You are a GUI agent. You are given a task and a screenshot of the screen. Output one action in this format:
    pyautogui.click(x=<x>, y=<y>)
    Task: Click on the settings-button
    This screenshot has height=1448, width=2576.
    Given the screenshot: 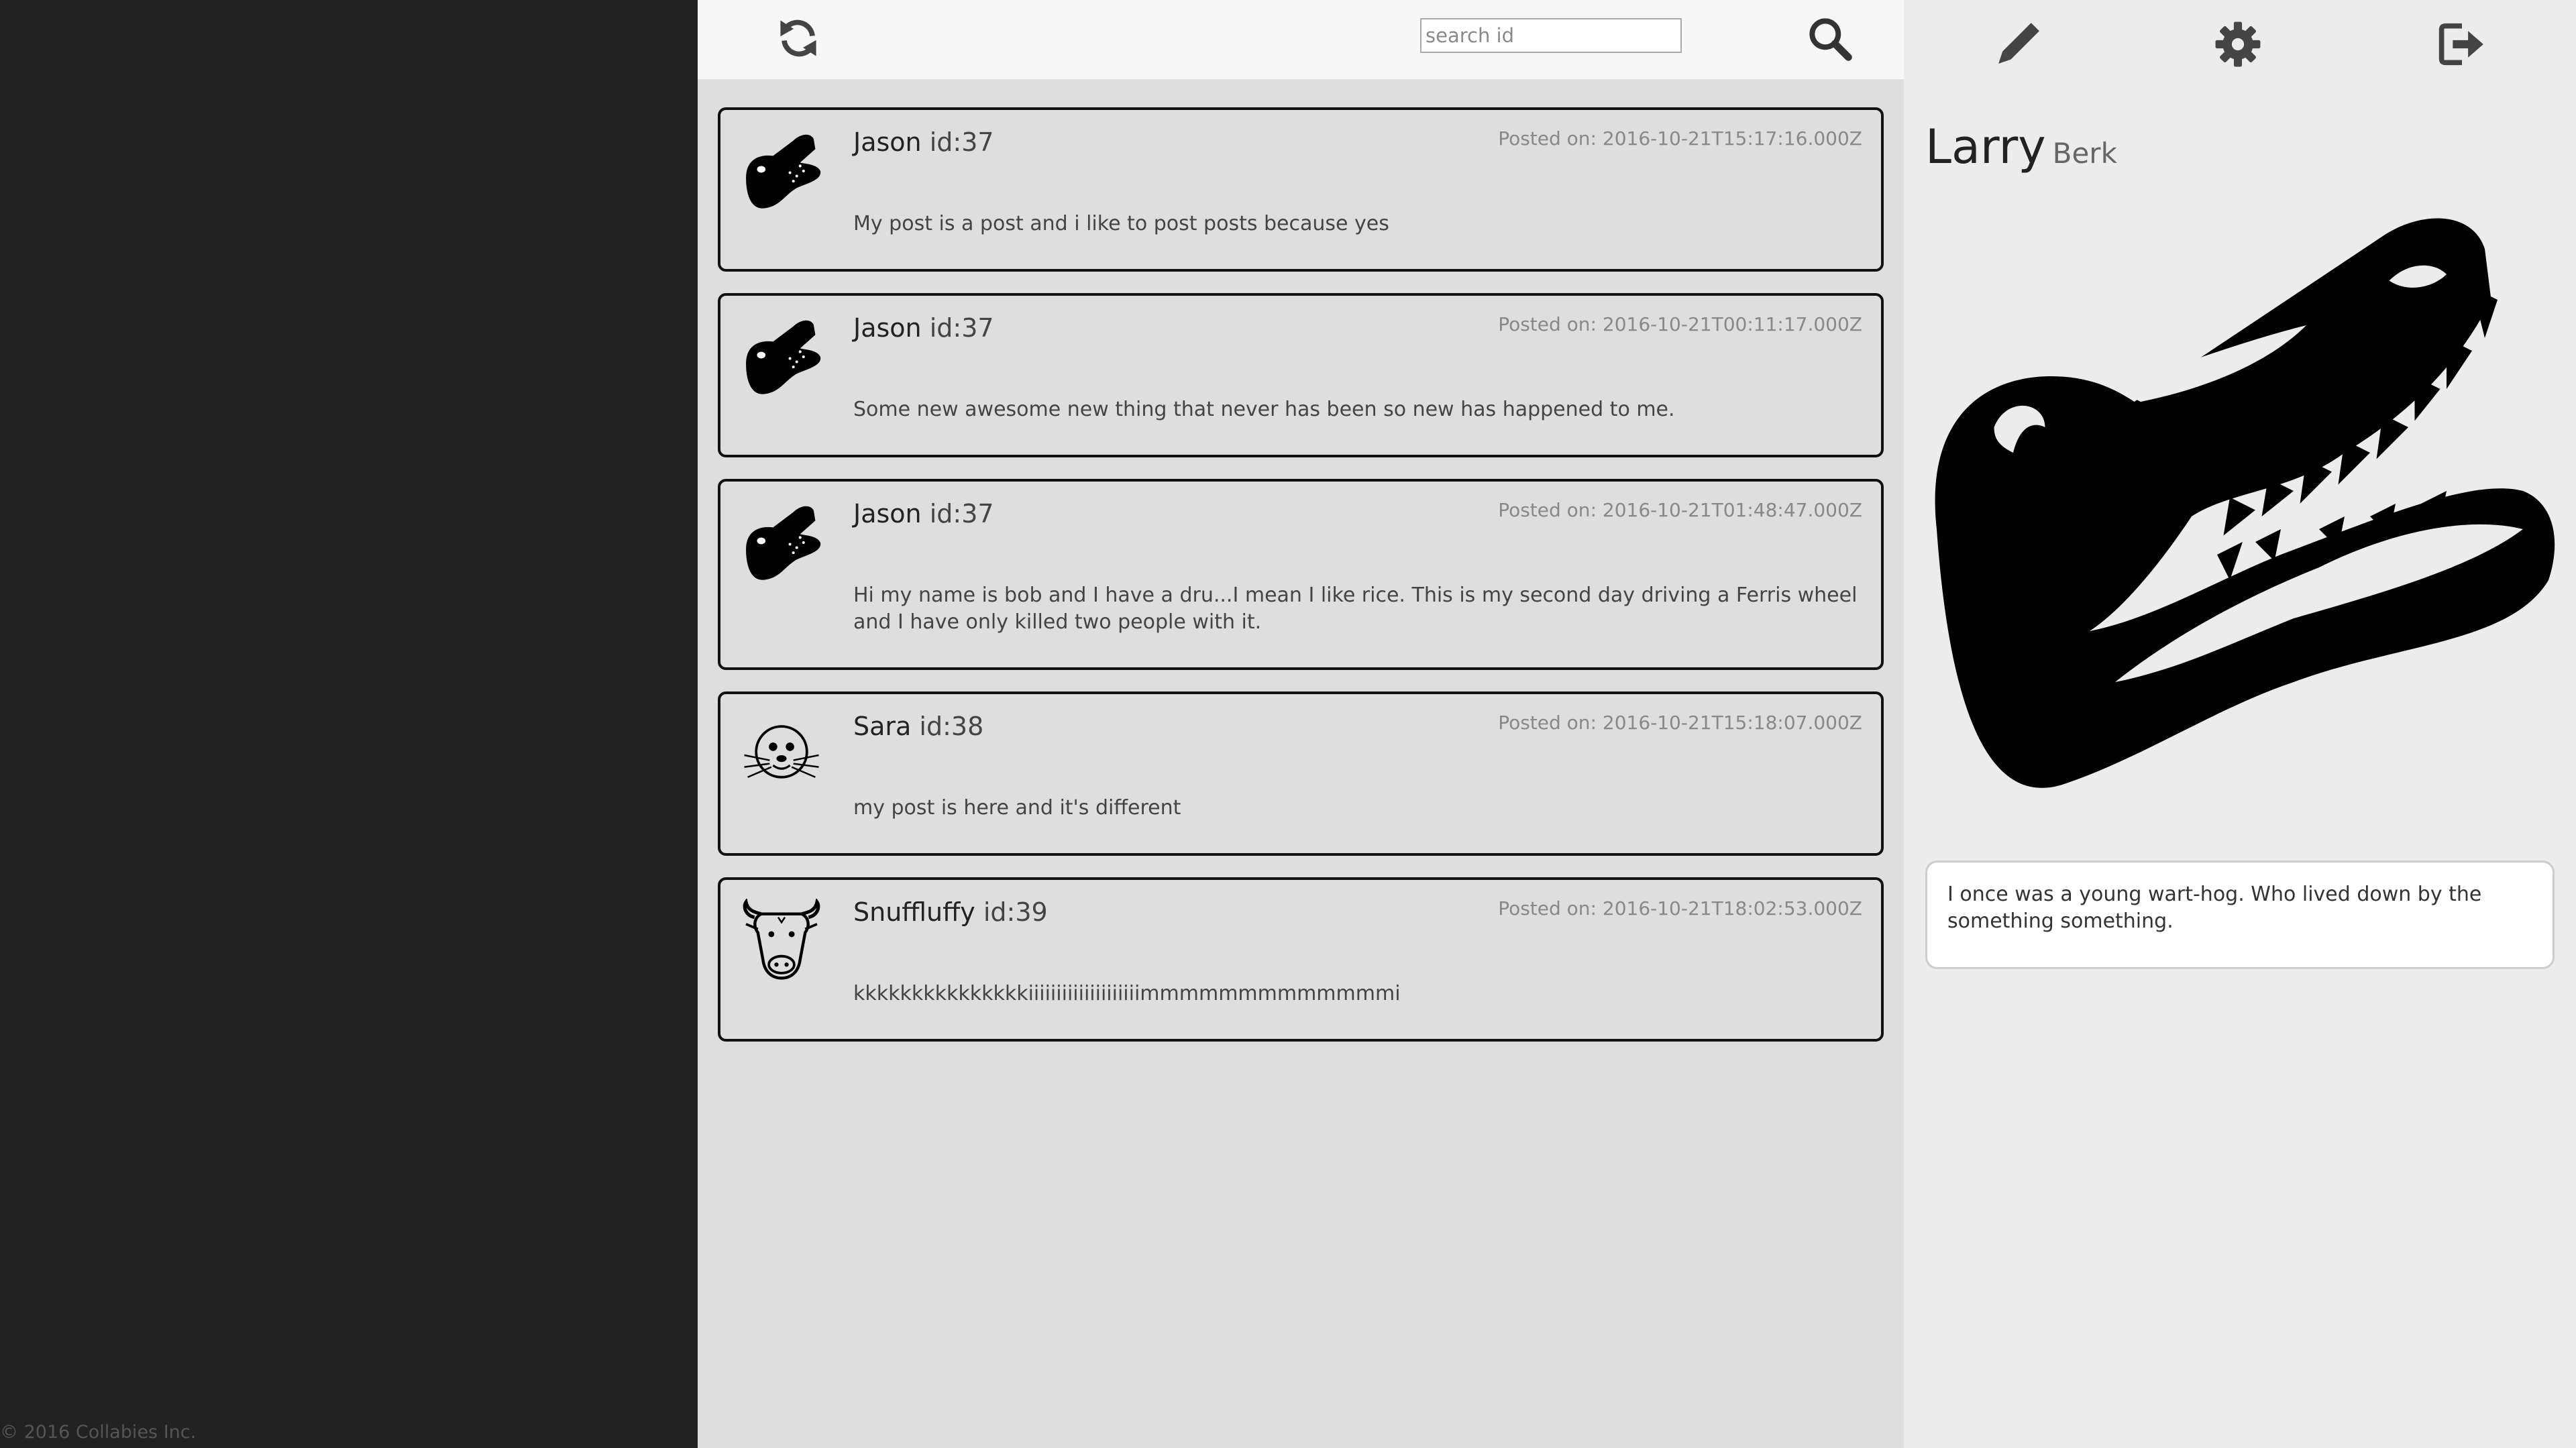 What is the action you would take?
    pyautogui.click(x=2237, y=44)
    